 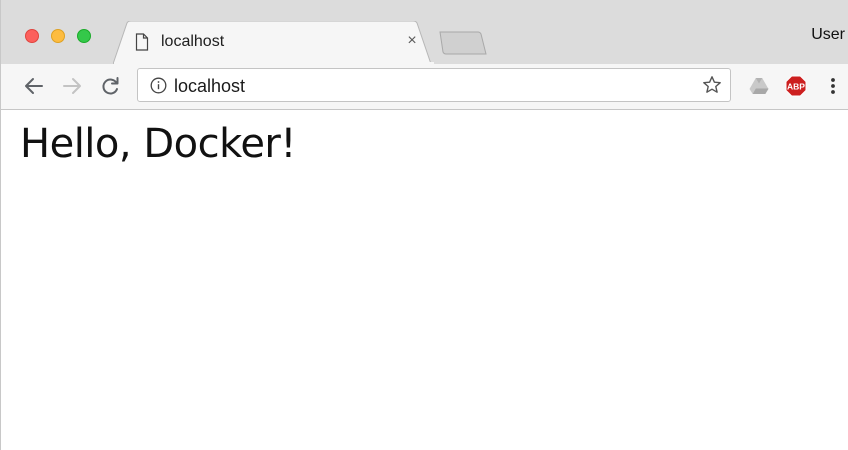 I want to click on adblock-plus-icon: ABP, so click(x=796, y=86).